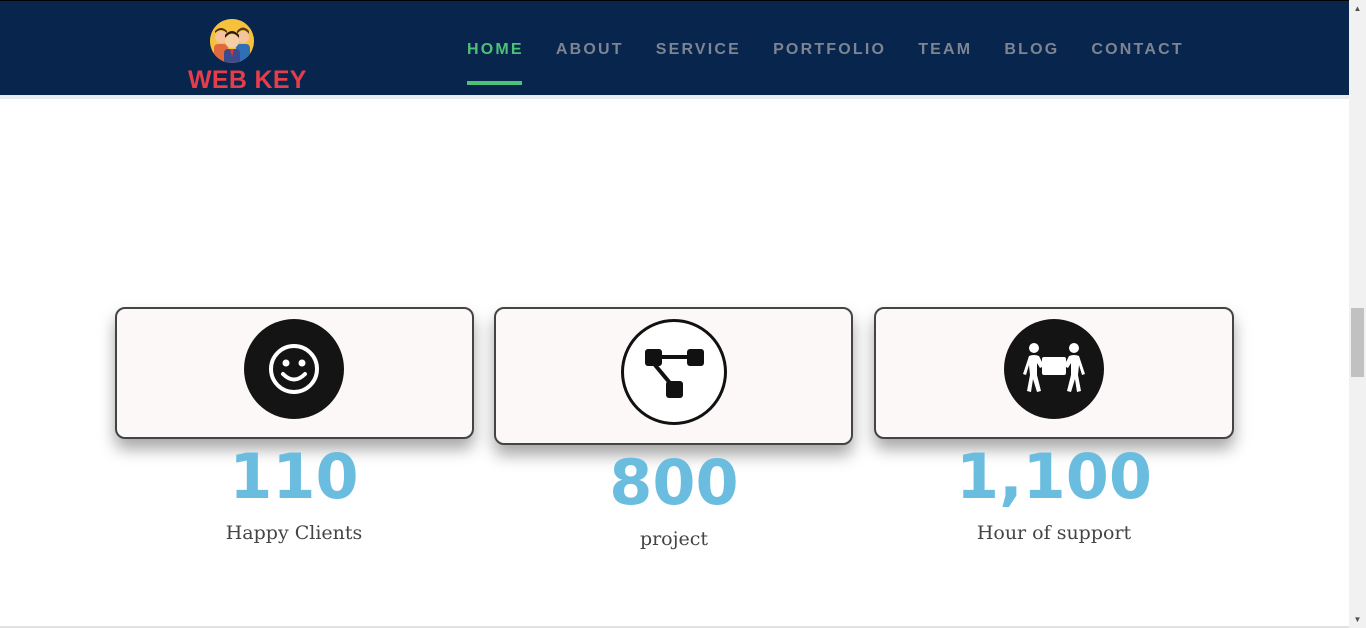 The image size is (1366, 628). I want to click on stat-value-project: 800, so click(674, 482).